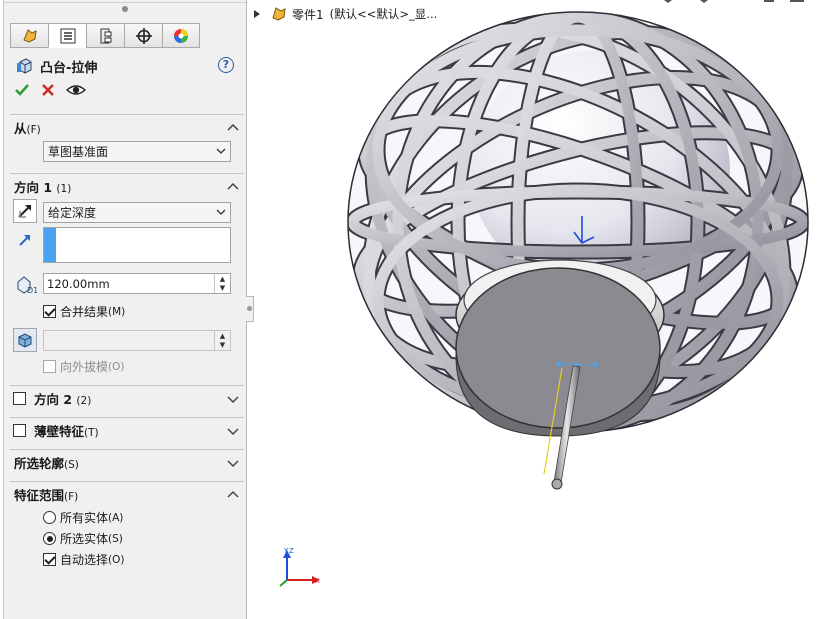 The image size is (821, 619). I want to click on accept-check-icon, so click(22, 90).